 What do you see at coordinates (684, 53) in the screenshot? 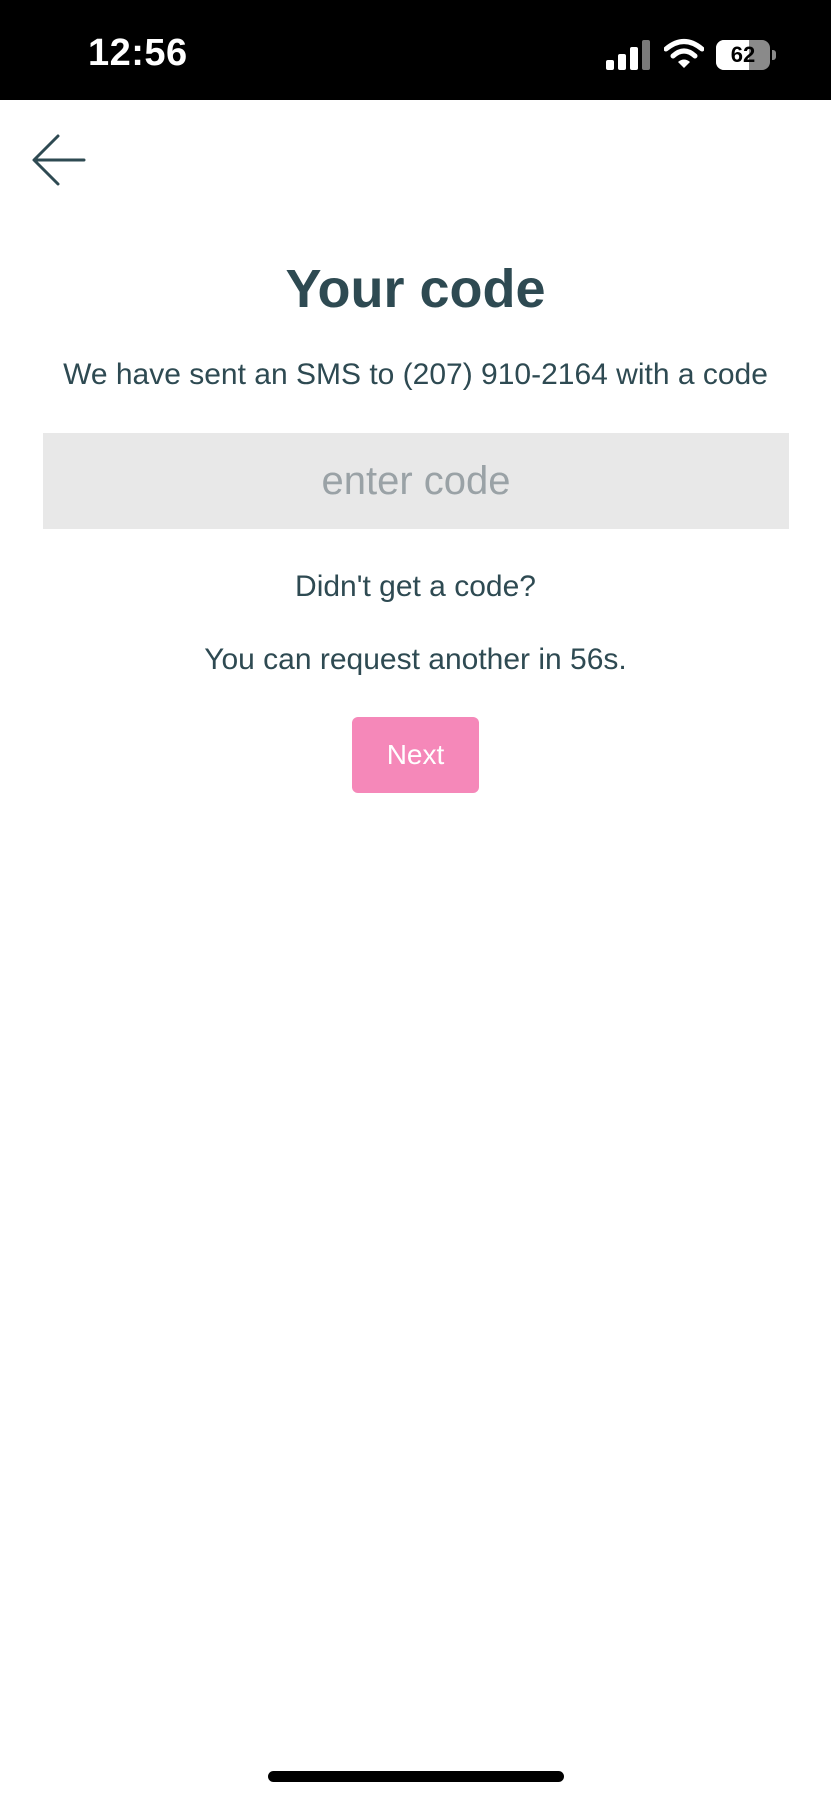
I see `wifi-icon` at bounding box center [684, 53].